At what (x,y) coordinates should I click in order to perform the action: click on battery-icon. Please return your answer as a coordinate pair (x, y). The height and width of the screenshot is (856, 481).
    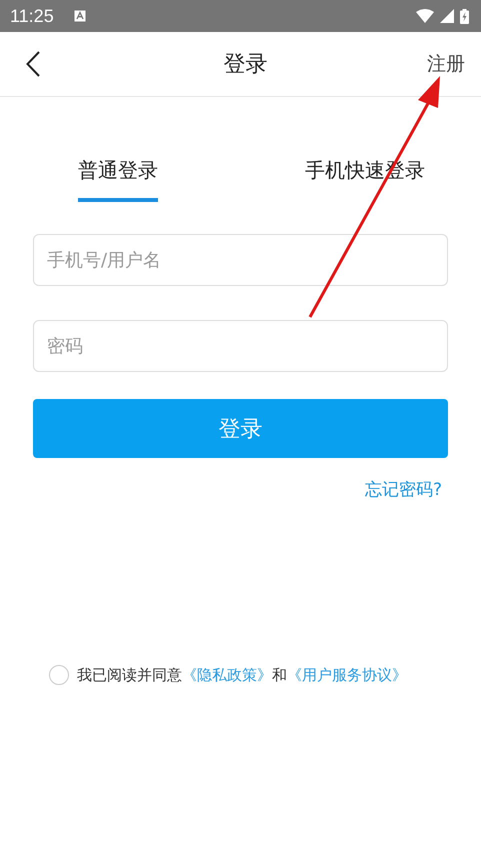
    Looking at the image, I should click on (464, 16).